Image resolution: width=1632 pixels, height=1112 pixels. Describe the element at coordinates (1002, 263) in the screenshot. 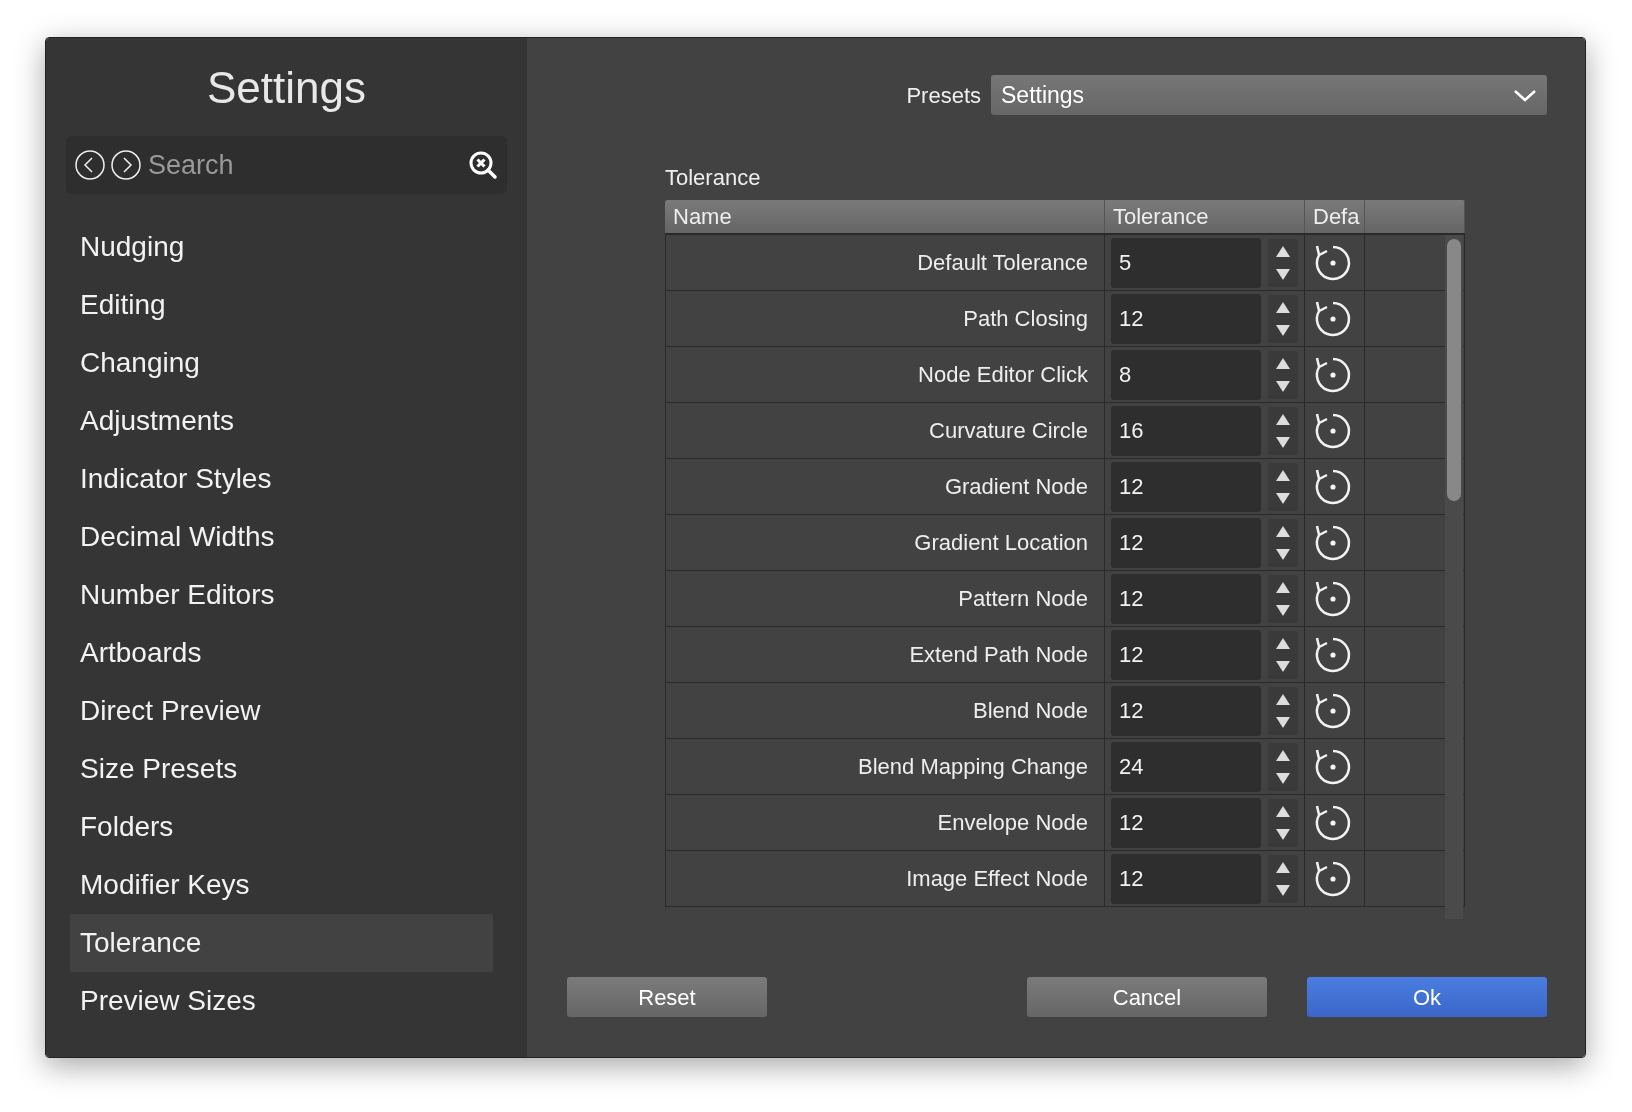

I see `row-label: Default Tolerance` at that location.